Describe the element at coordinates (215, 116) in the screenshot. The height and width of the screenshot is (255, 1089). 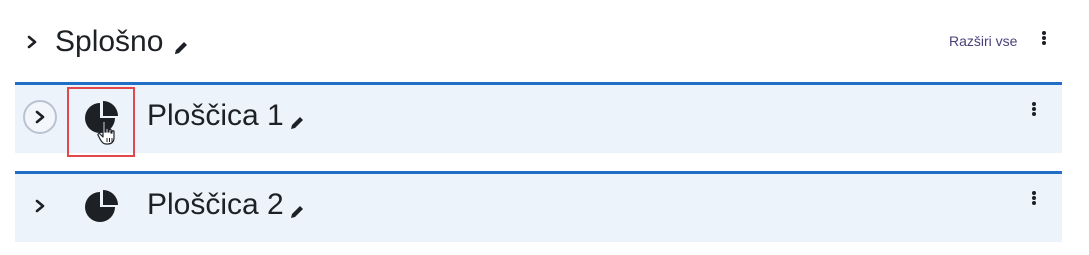
I see `tile-title: Ploščica 1` at that location.